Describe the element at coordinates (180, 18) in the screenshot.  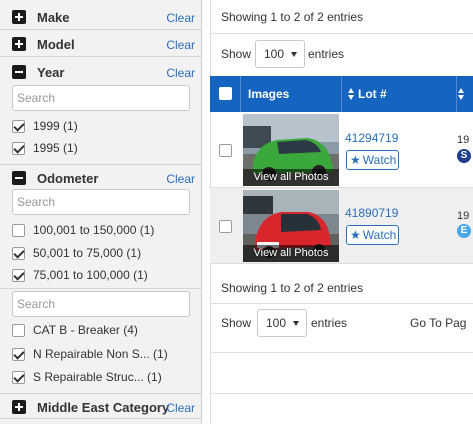
I see `filter-make-clear: Clear` at that location.